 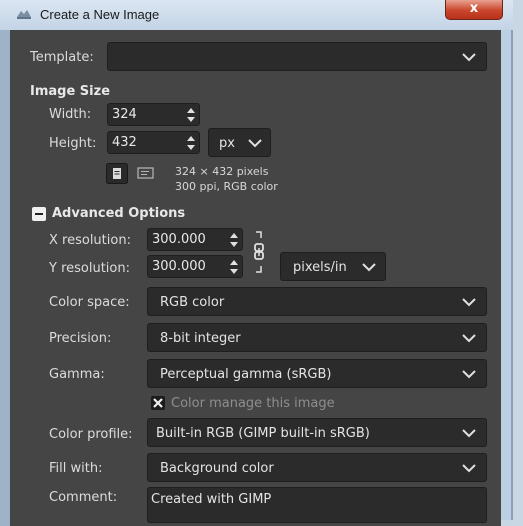 What do you see at coordinates (77, 374) in the screenshot?
I see `gamma-label: Gamma:` at bounding box center [77, 374].